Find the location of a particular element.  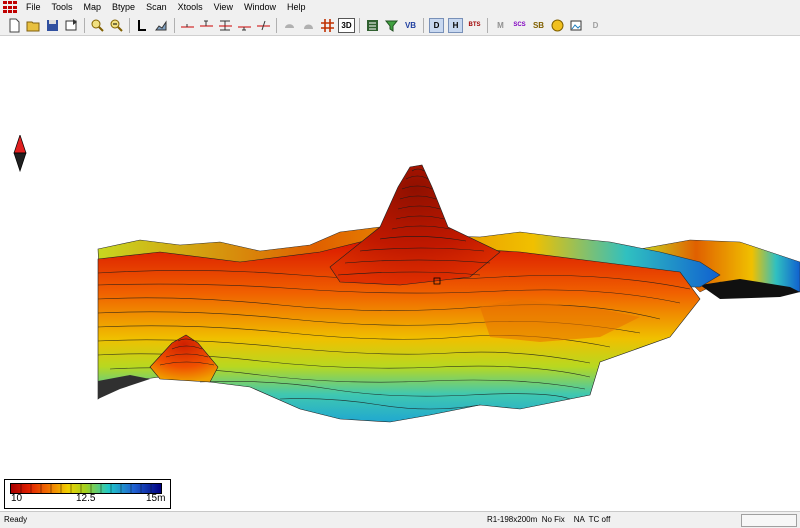

menu-window: Window is located at coordinates (260, 7).